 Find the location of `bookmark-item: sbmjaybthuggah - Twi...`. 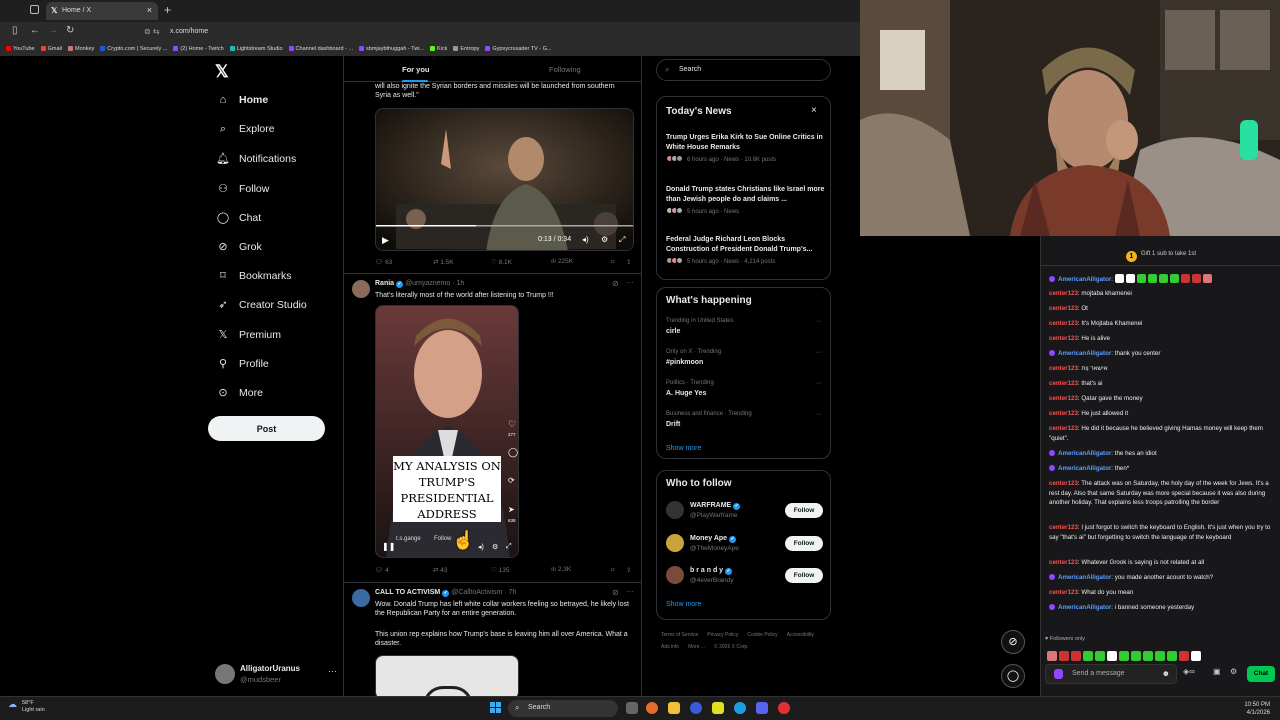

bookmark-item: sbmjaybthuggah - Twi... is located at coordinates (391, 47).